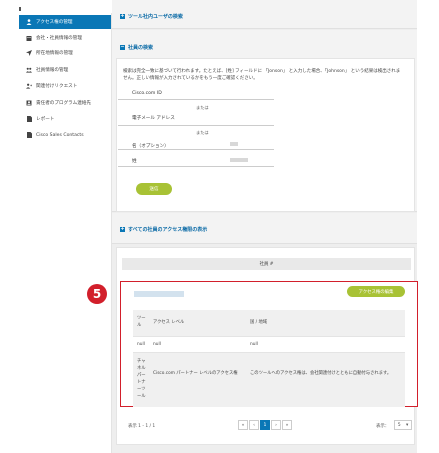  Describe the element at coordinates (196, 99) in the screenshot. I see `cisco-id-field` at that location.